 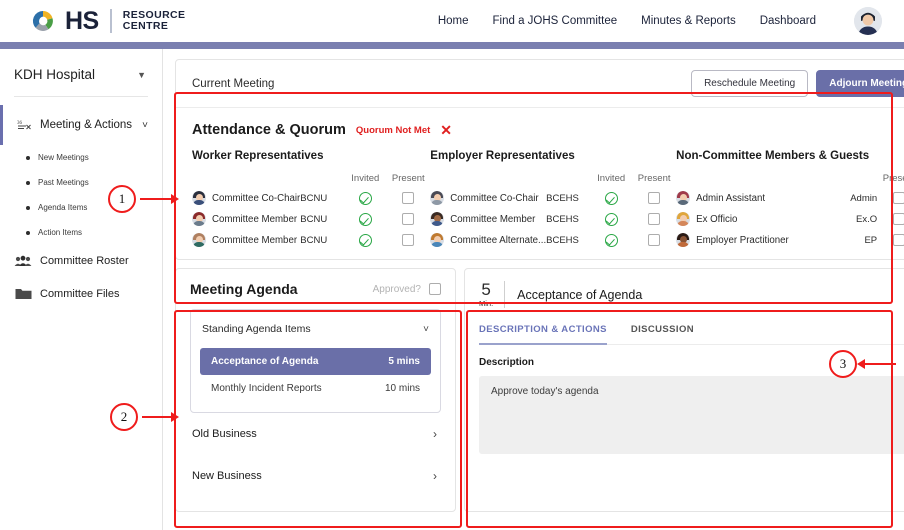 I want to click on present-header: Present, so click(x=654, y=178).